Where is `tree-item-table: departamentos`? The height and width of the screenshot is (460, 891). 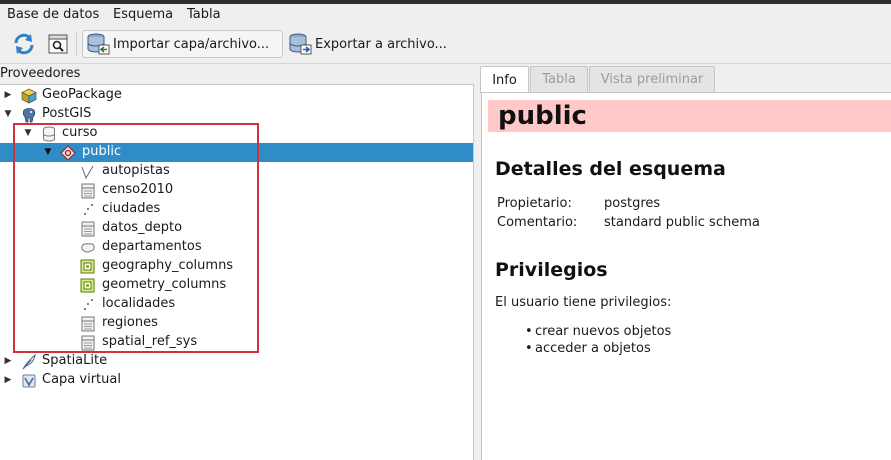
tree-item-table: departamentos is located at coordinates (236, 247).